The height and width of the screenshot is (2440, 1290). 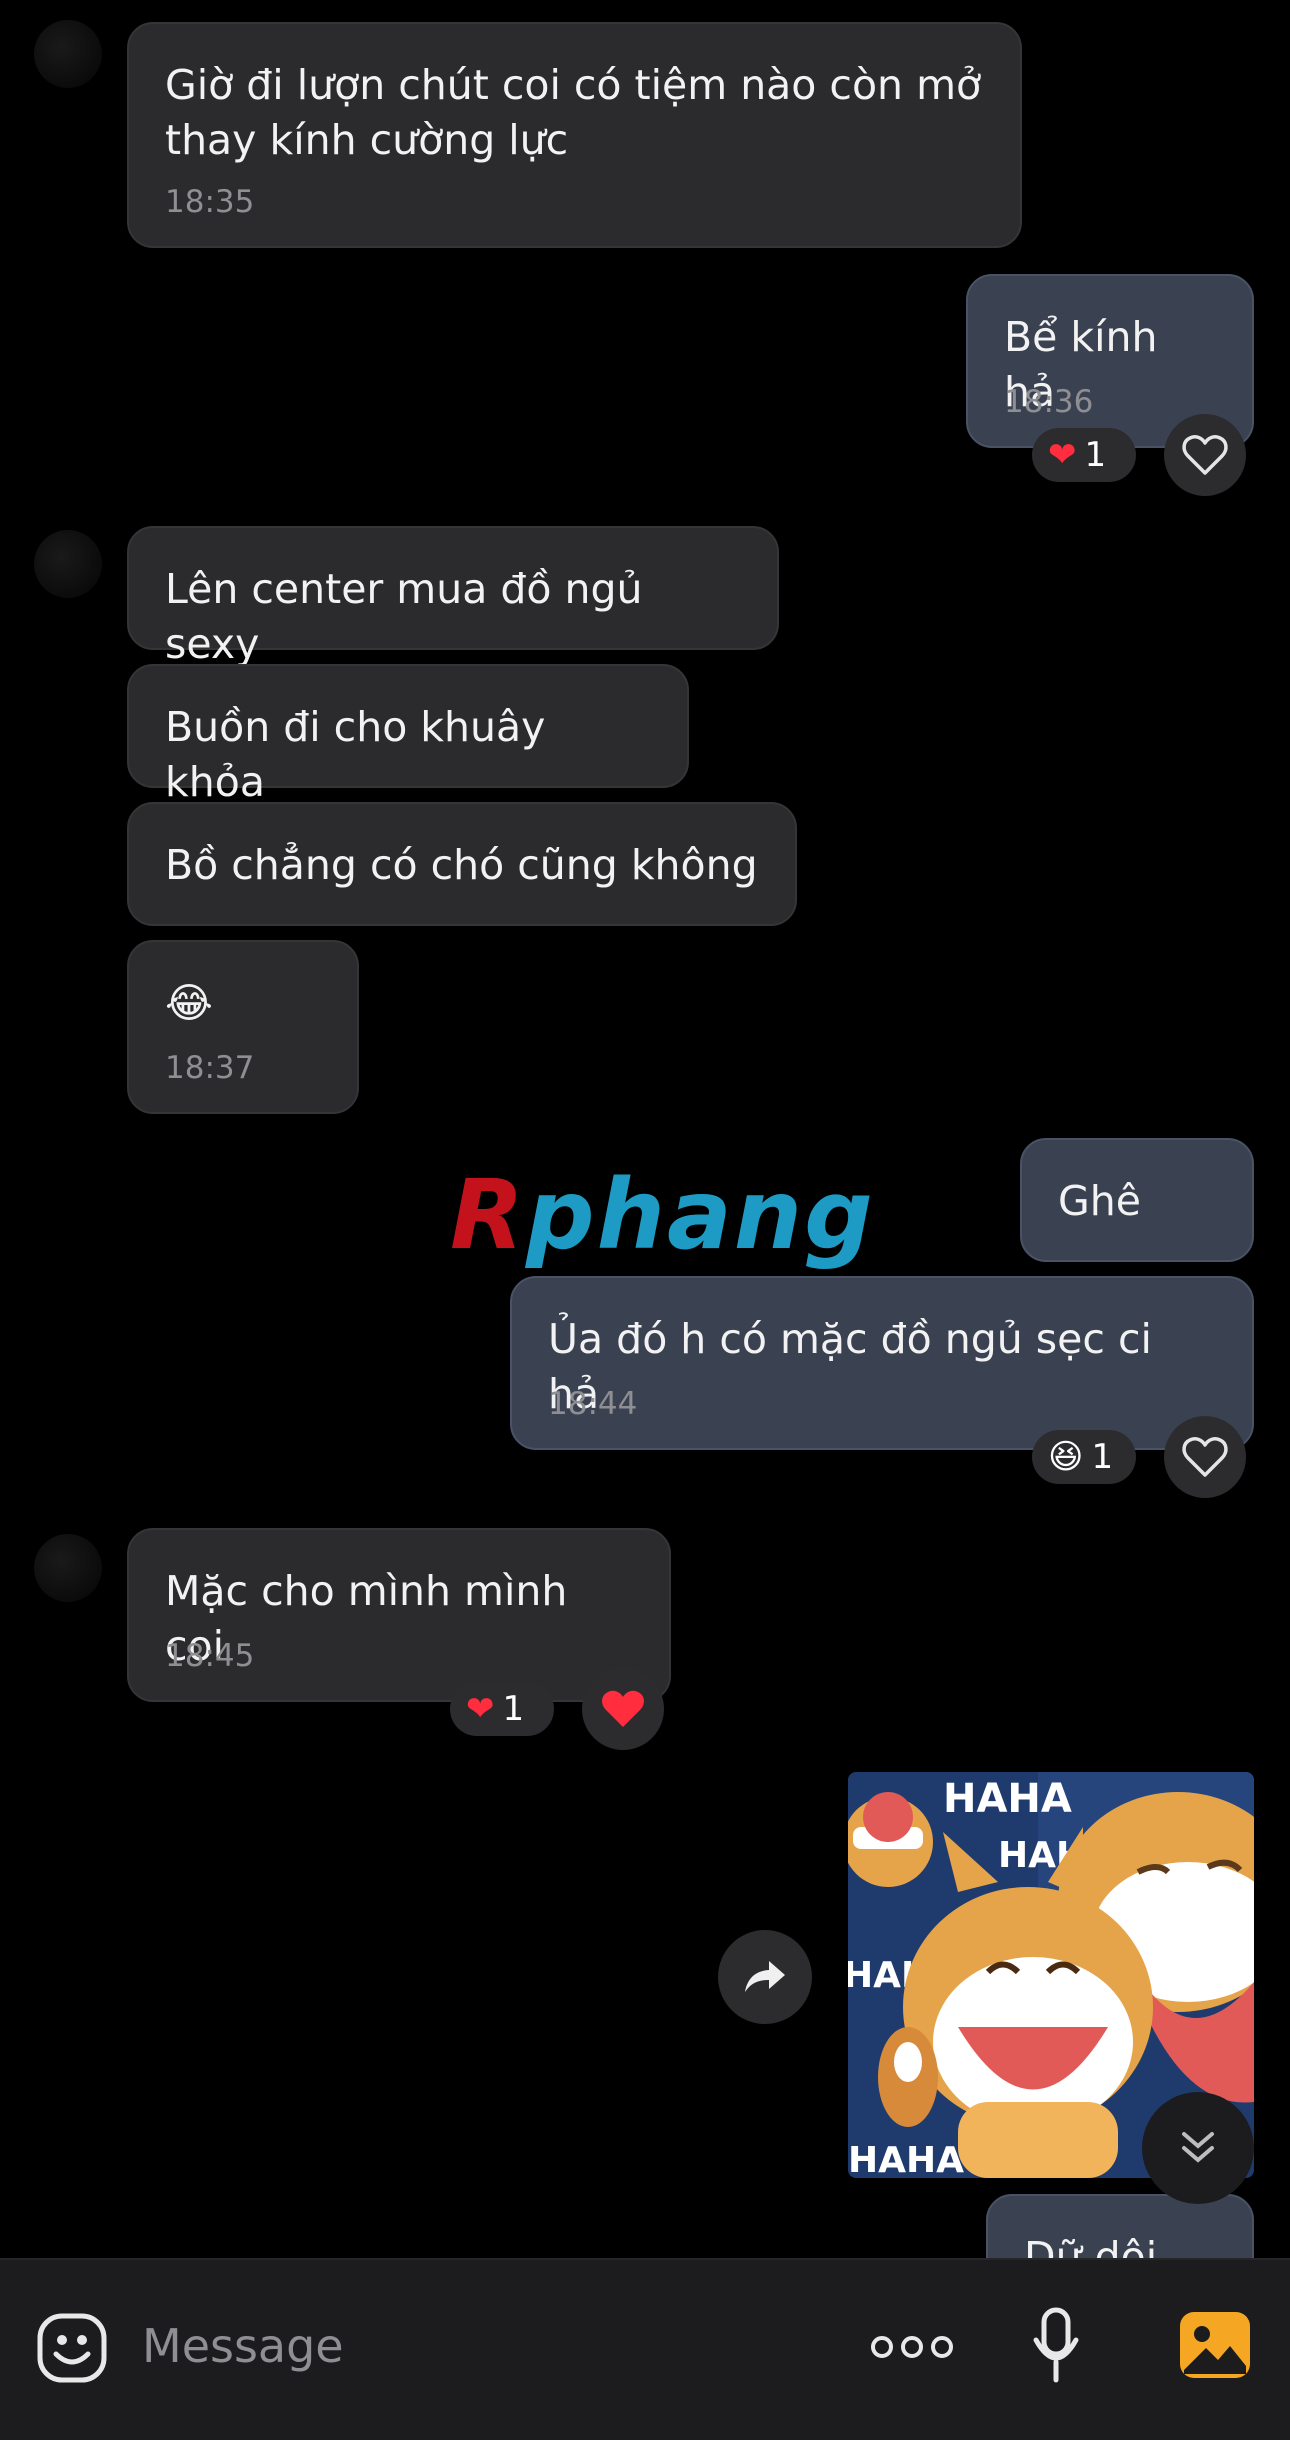 I want to click on heart-filled-icon, so click(x=623, y=1708).